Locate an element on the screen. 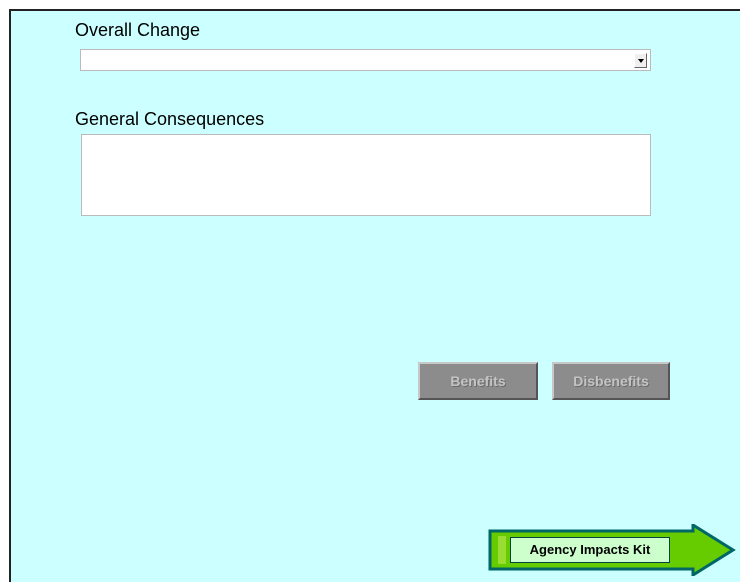 This screenshot has height=582, width=740. disbenefits-button: Disbenefits is located at coordinates (611, 381).